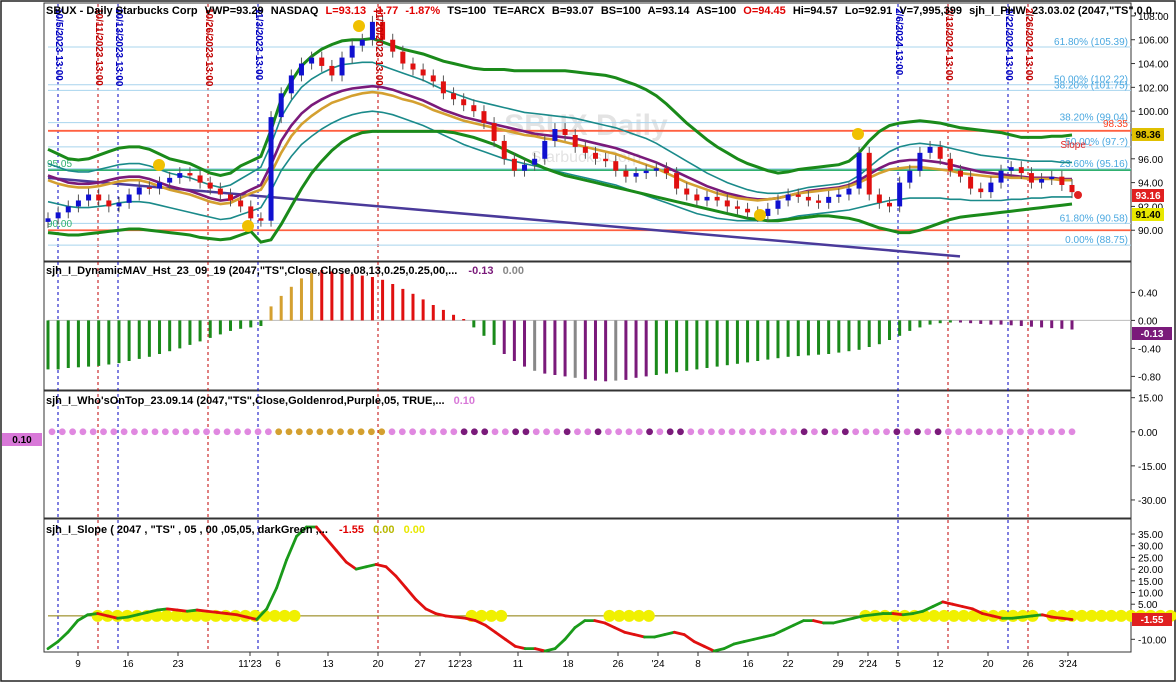  Describe the element at coordinates (1091, 42) in the screenshot. I see `fib-label: 61.80% (105.39)` at that location.